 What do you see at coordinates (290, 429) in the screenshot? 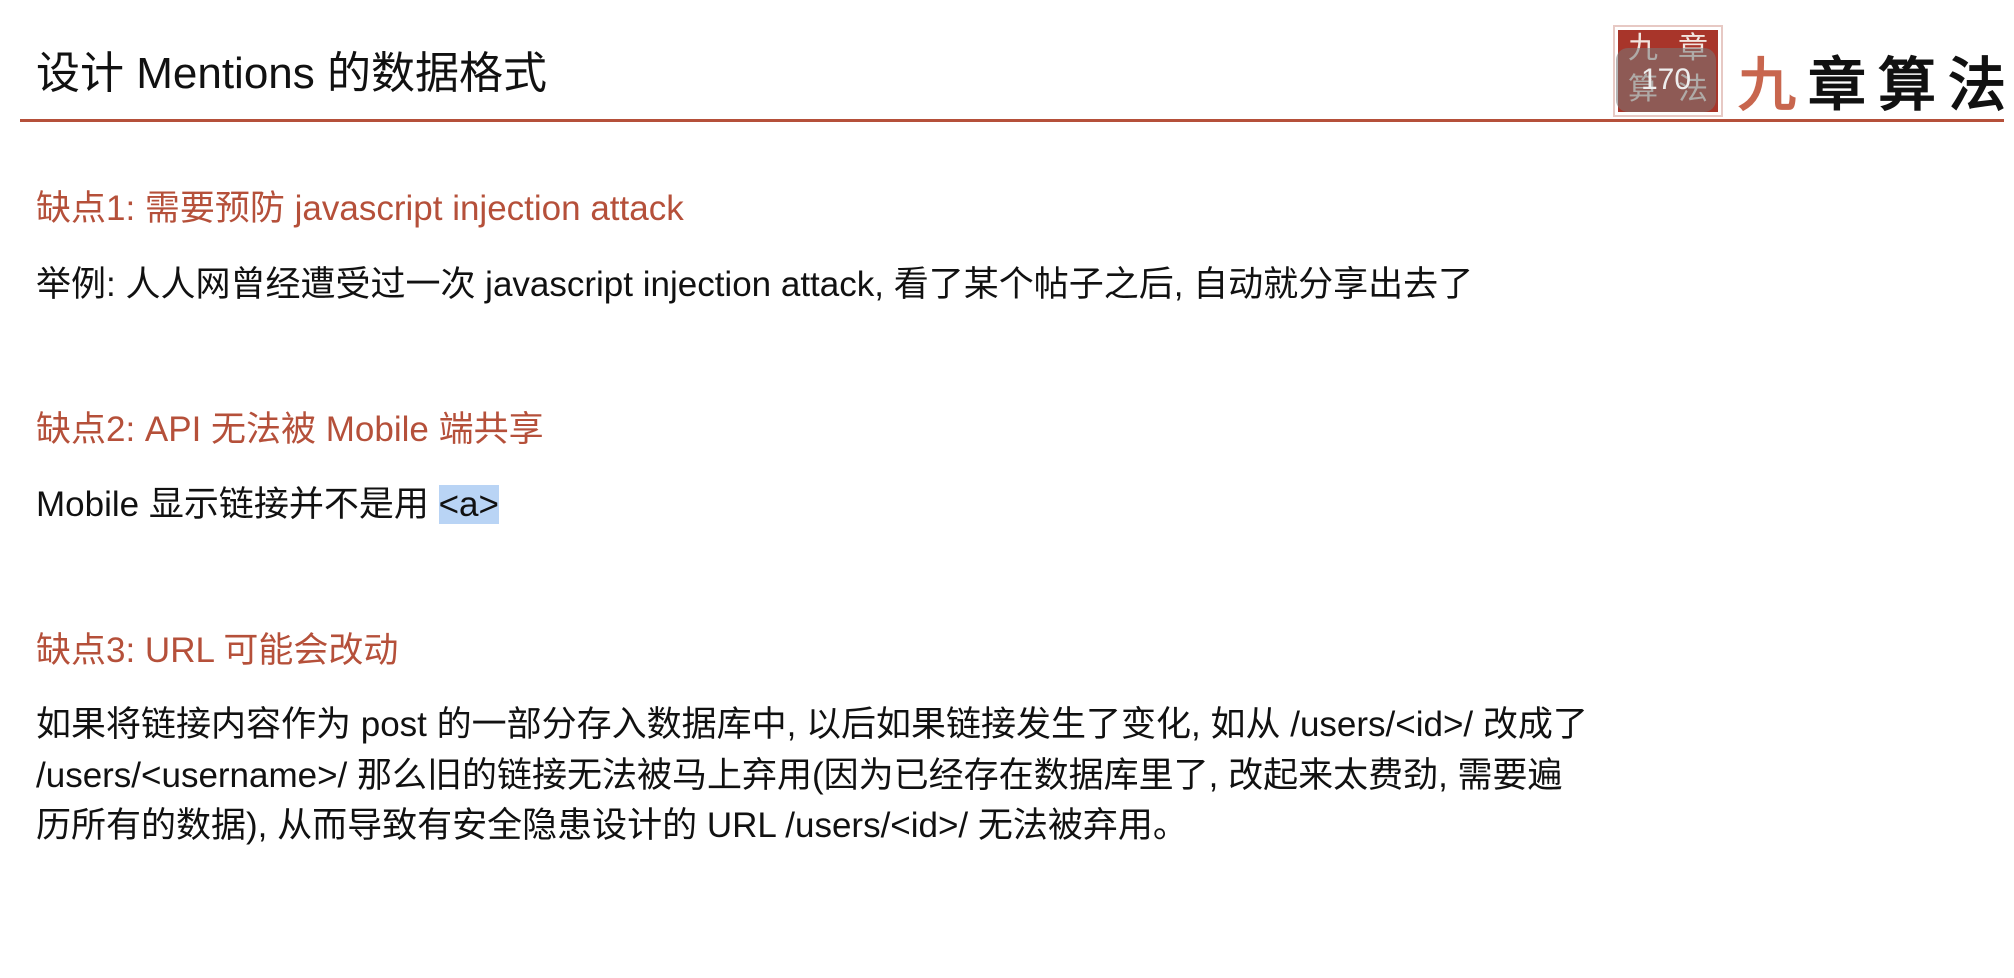
I see `section-heading-2: 缺点2: API 无法被 Mobile 端共享` at bounding box center [290, 429].